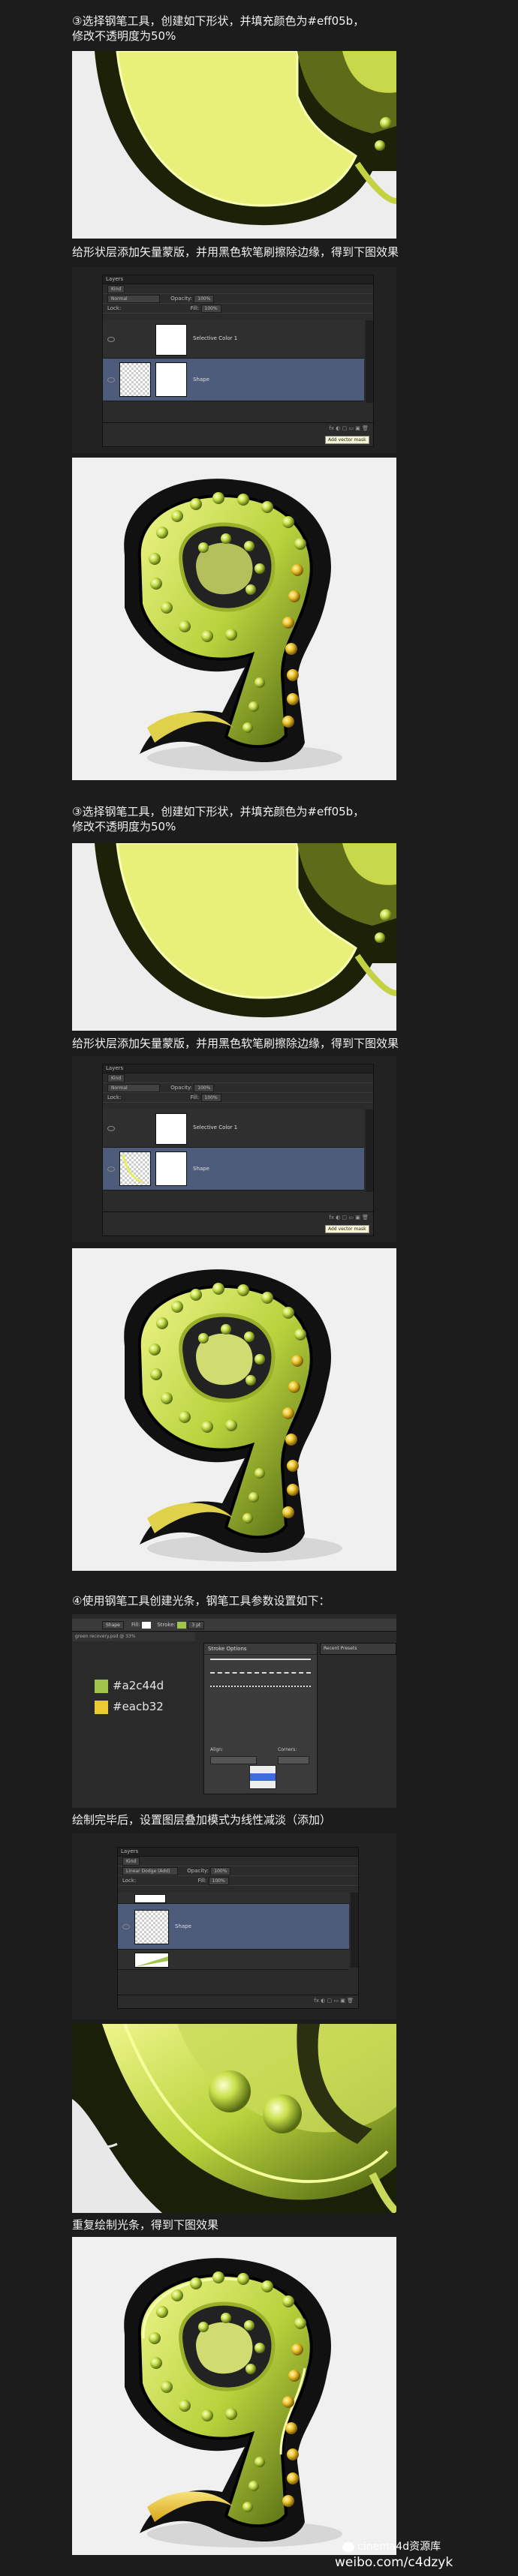  I want to click on repeat-caption: 重复绘制光条，得到下图效果, so click(145, 2225).